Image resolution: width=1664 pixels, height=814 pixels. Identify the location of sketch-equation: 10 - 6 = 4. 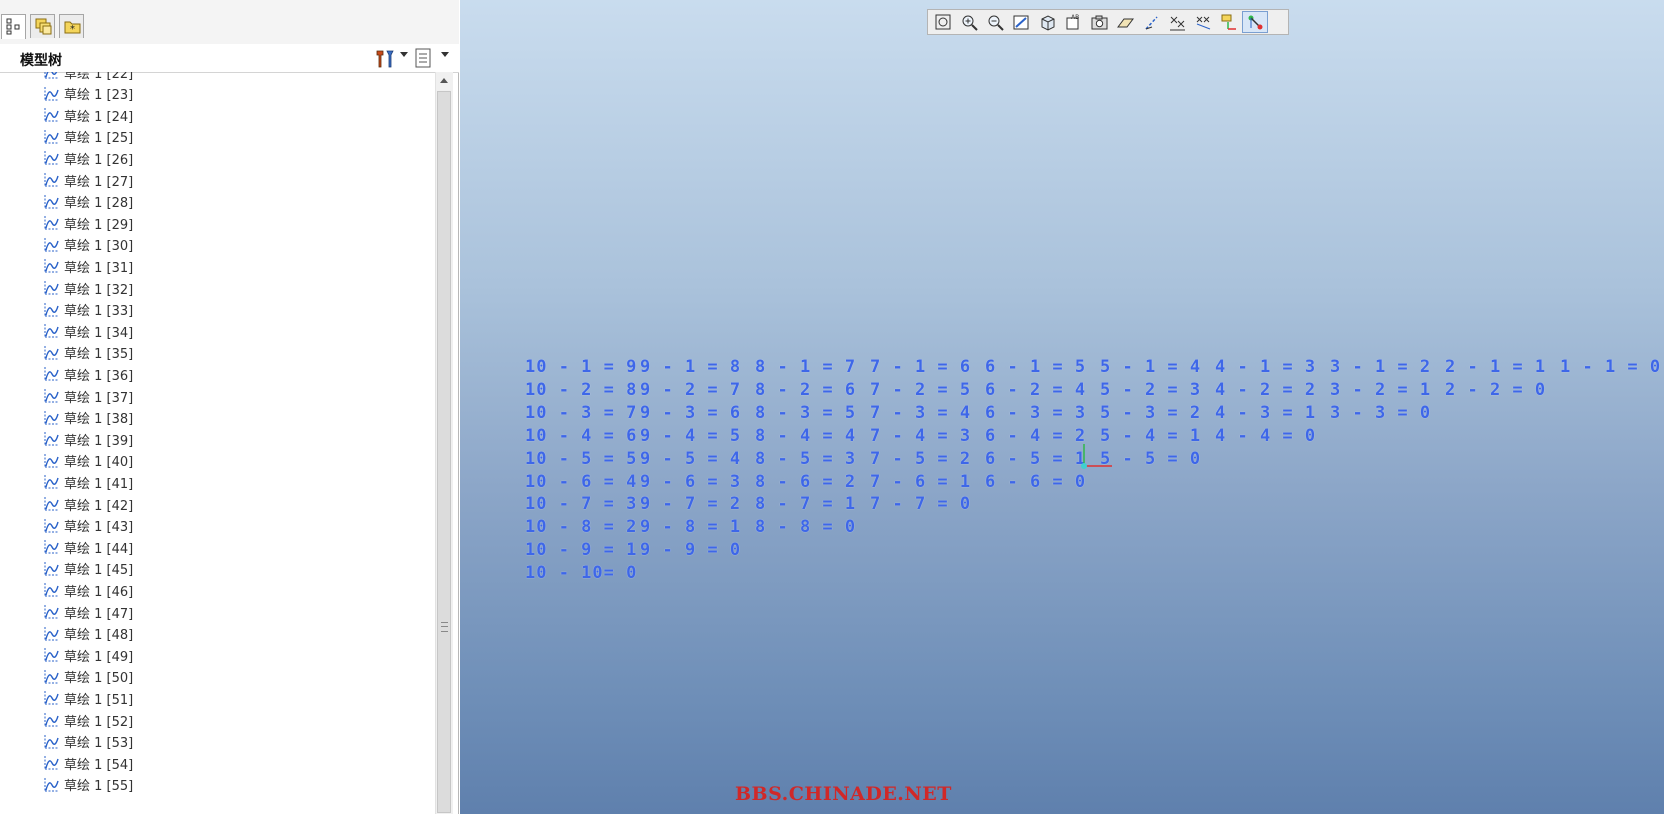
(581, 482).